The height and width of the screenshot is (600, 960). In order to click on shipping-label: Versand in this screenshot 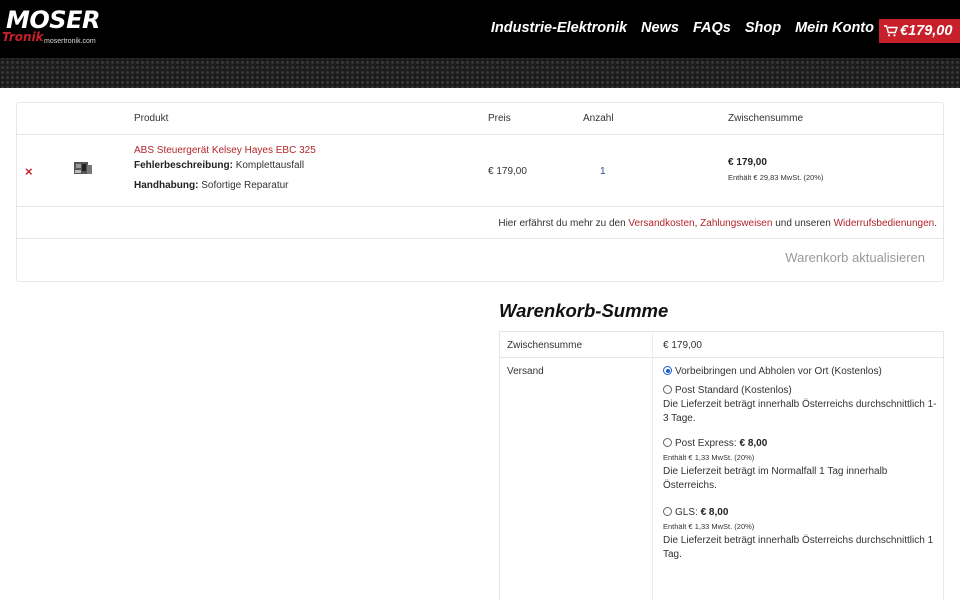, I will do `click(525, 371)`.